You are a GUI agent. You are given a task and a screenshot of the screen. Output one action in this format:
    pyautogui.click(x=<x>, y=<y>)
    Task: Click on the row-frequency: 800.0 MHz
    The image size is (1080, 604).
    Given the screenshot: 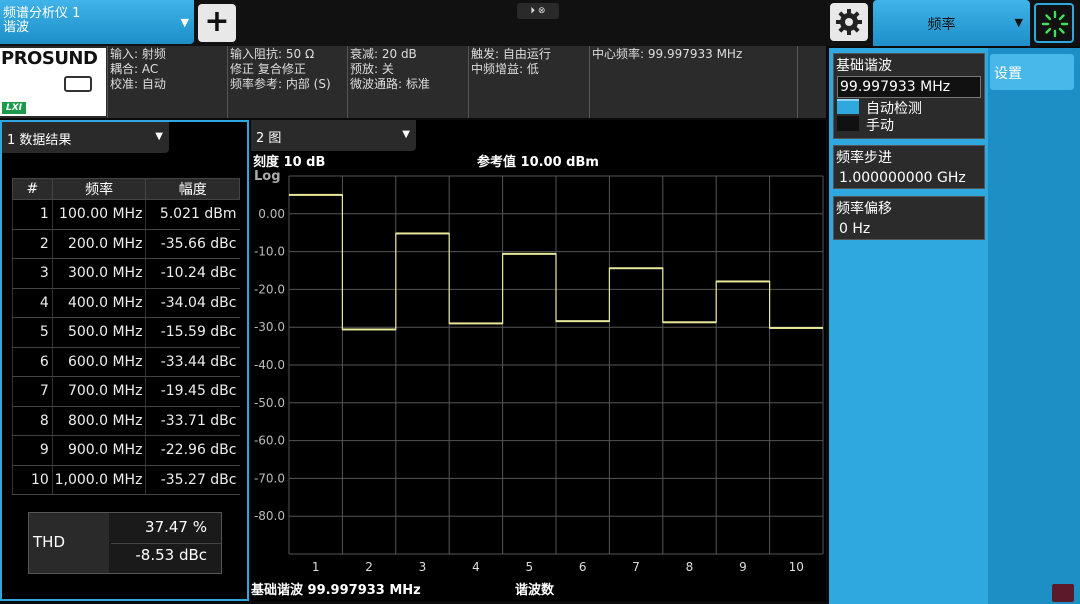 What is the action you would take?
    pyautogui.click(x=98, y=421)
    